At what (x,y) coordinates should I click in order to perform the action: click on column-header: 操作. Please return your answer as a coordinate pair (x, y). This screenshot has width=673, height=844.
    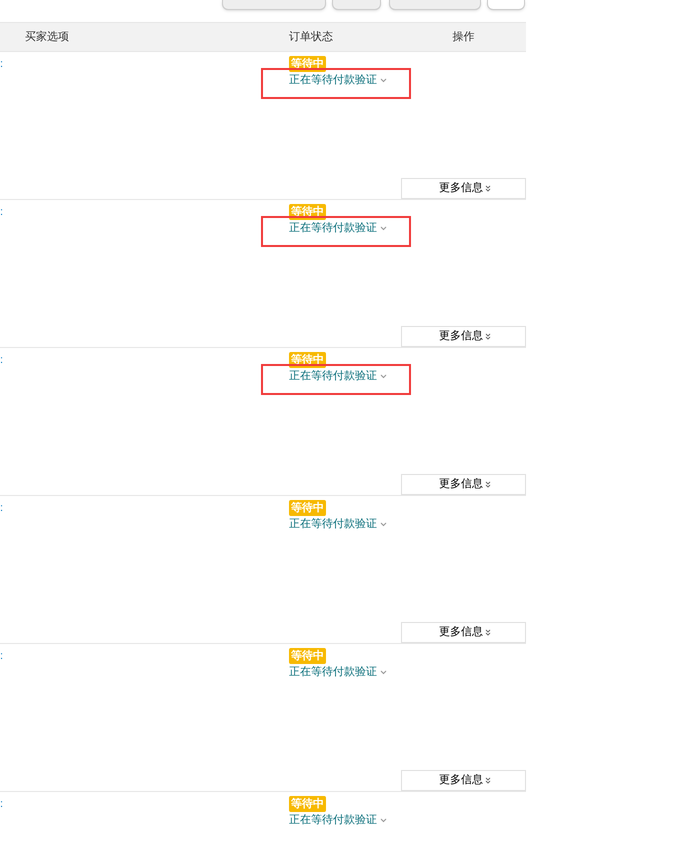
    Looking at the image, I should click on (464, 37).